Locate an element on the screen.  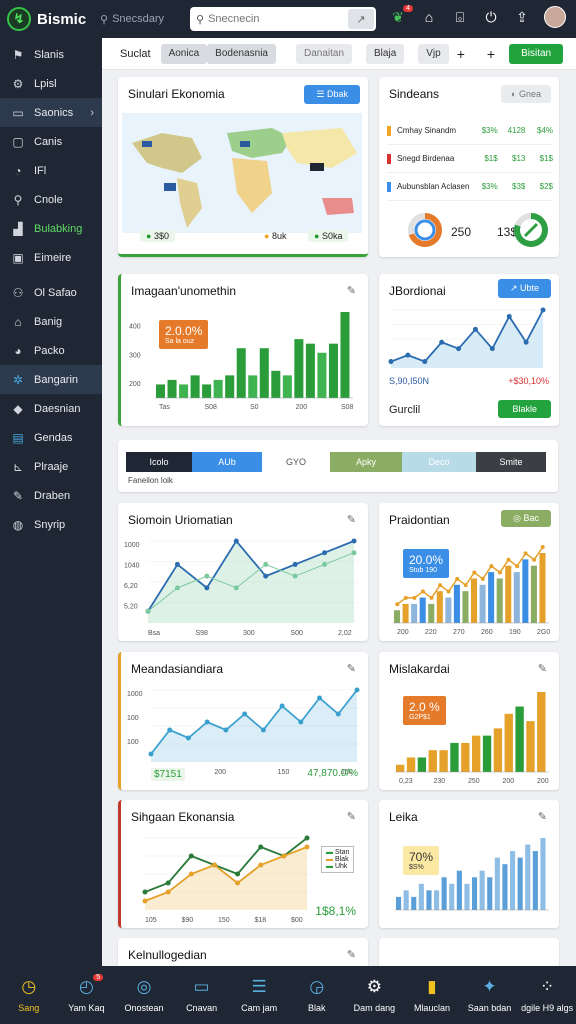
leaf-icon: ❦ 4 is located at coordinates (401, 15).